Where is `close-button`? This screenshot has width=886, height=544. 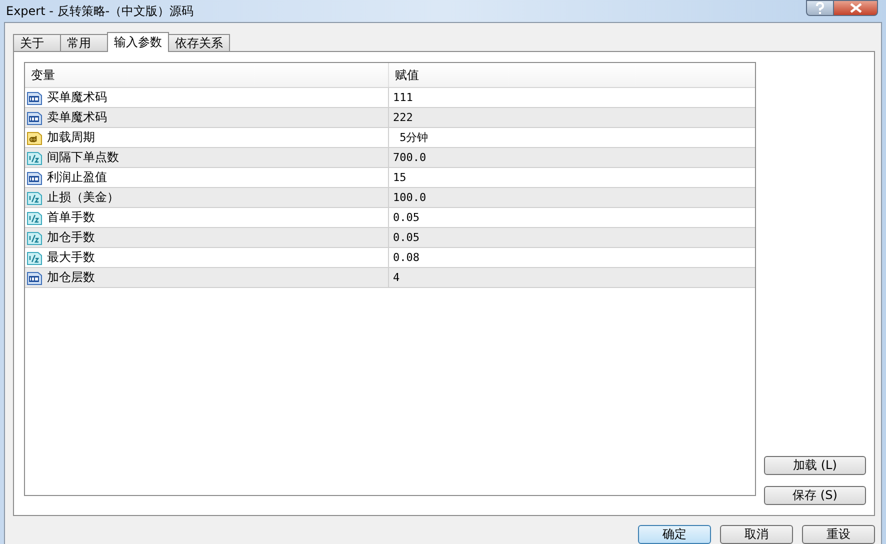 close-button is located at coordinates (855, 8).